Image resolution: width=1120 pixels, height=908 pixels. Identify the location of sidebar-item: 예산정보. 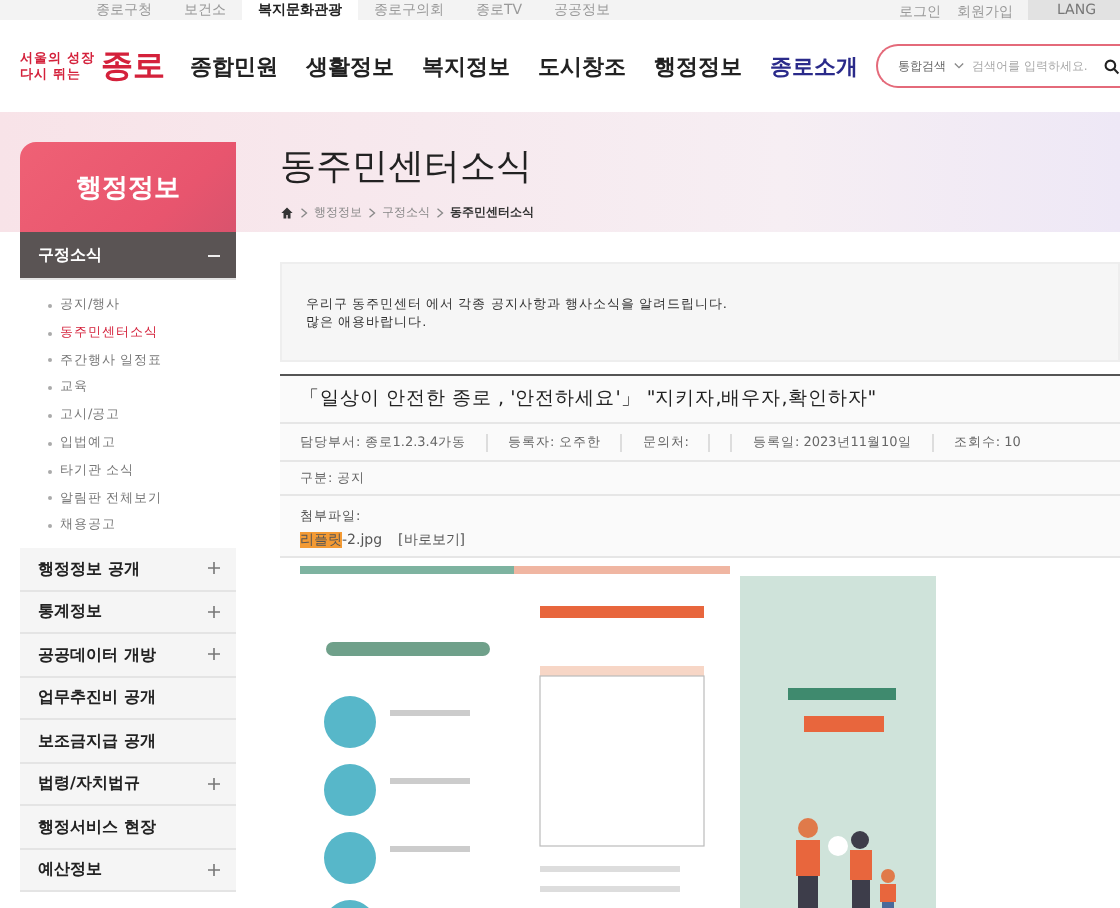
(128, 871).